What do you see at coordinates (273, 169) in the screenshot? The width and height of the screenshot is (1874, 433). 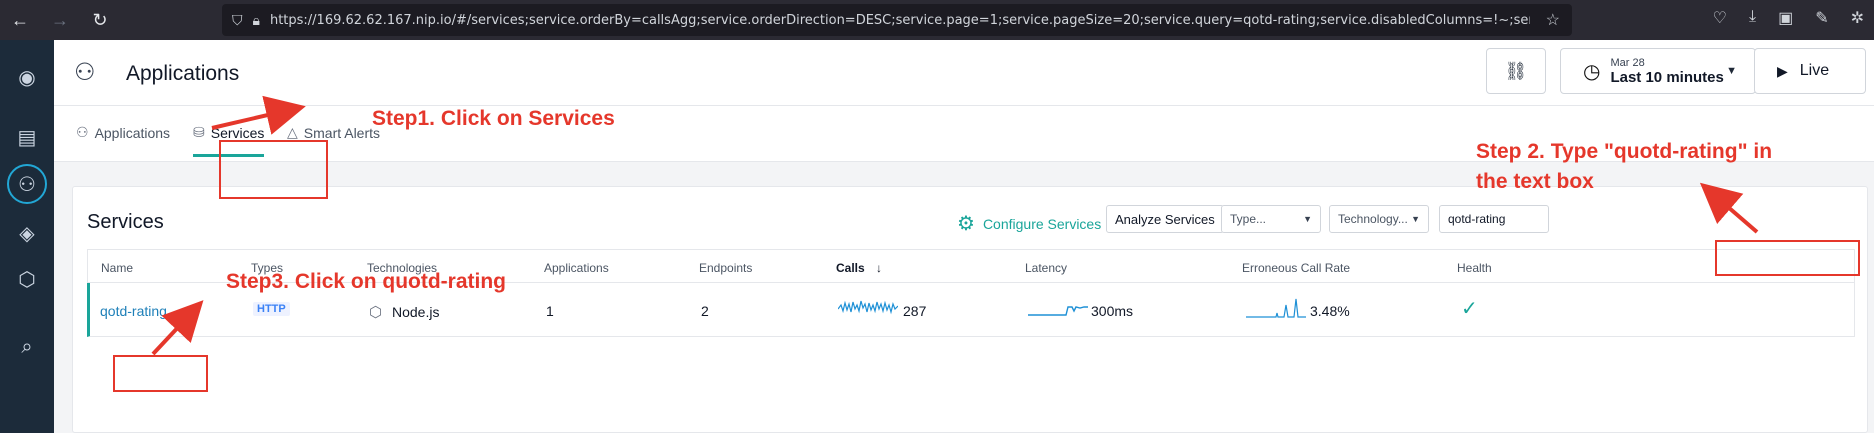 I see `highlight-services-tab` at bounding box center [273, 169].